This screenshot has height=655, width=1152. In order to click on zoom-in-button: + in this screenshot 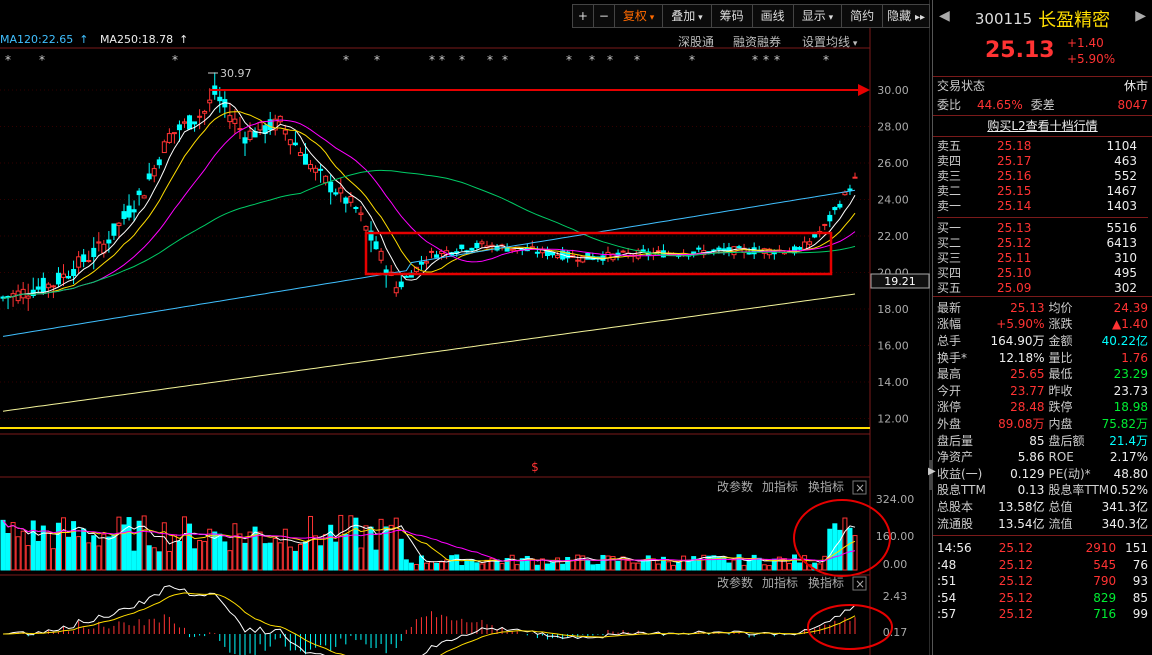, I will do `click(582, 16)`.